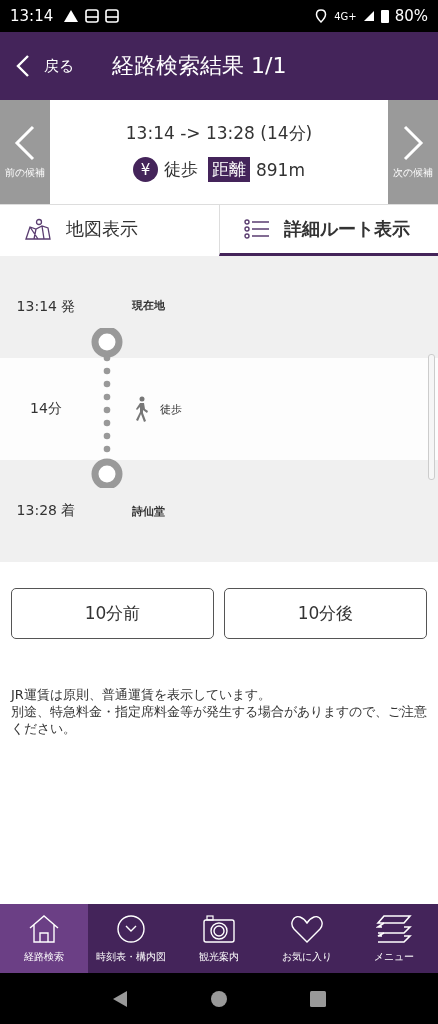 The height and width of the screenshot is (1024, 438). Describe the element at coordinates (199, 66) in the screenshot. I see `screen-title: 経路検索結果 1/1` at that location.